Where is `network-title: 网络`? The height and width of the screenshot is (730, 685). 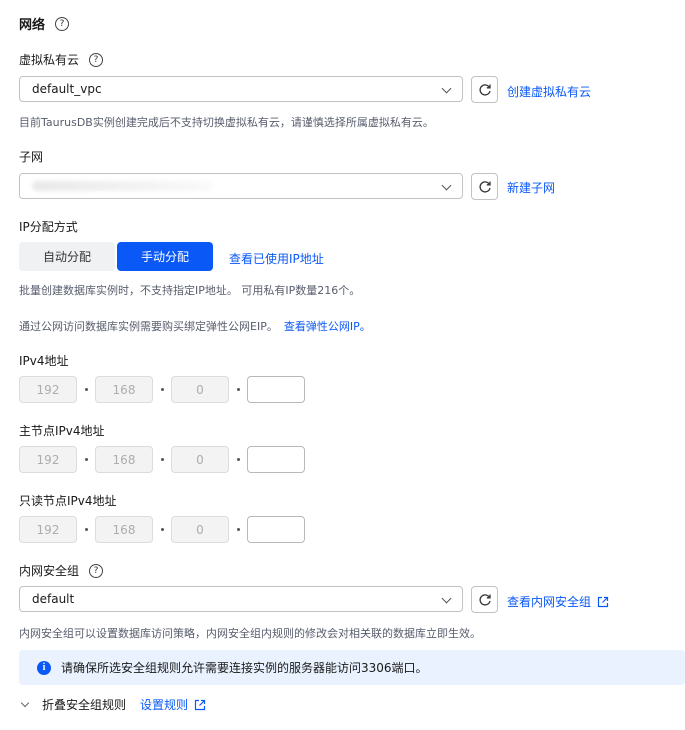 network-title: 网络 is located at coordinates (32, 25).